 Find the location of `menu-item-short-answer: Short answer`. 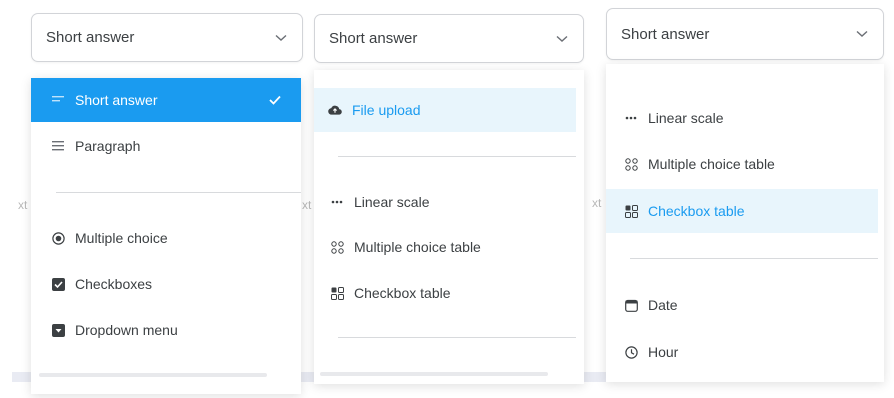

menu-item-short-answer: Short answer is located at coordinates (166, 100).